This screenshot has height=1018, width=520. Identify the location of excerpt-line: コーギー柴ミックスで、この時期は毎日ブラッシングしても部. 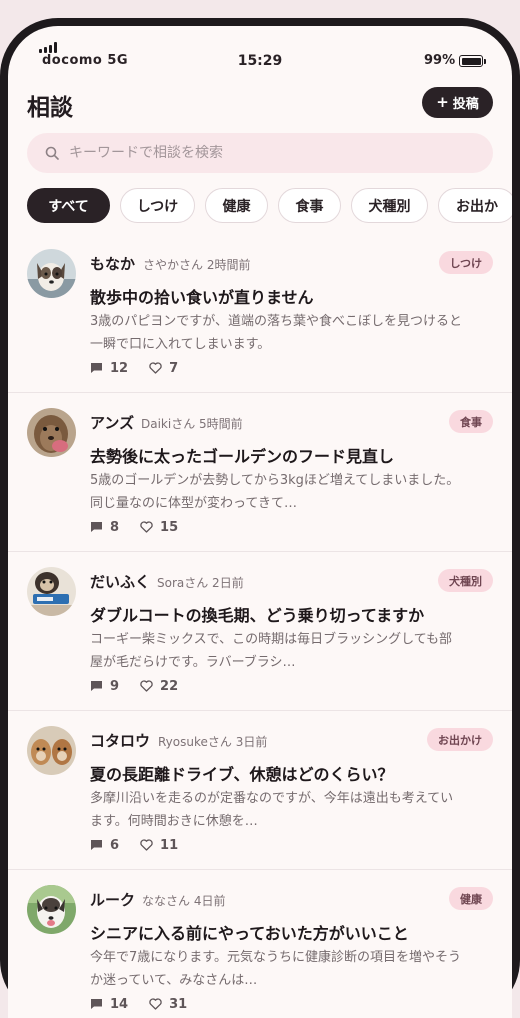
(271, 639).